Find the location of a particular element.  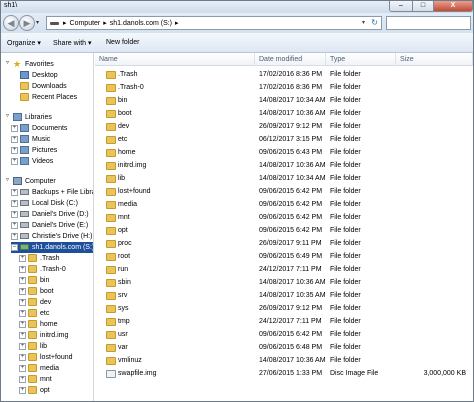

file-row: bin 14/08/2017 10:34 AM File folder is located at coordinates (284, 100).